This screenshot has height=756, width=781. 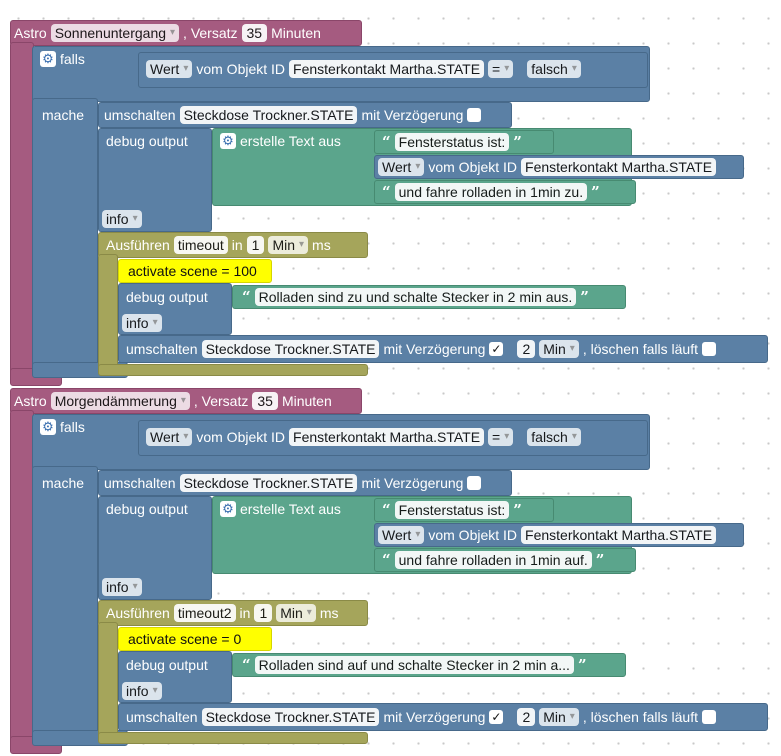 What do you see at coordinates (200, 245) in the screenshot?
I see `timeout-name-field: timeout` at bounding box center [200, 245].